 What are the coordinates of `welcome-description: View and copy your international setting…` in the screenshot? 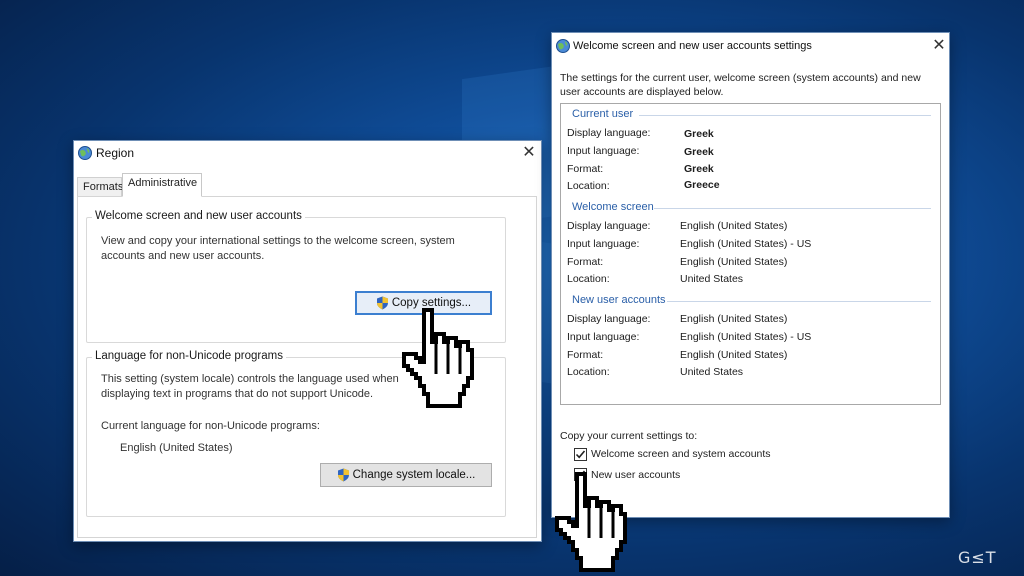 It's located at (278, 248).